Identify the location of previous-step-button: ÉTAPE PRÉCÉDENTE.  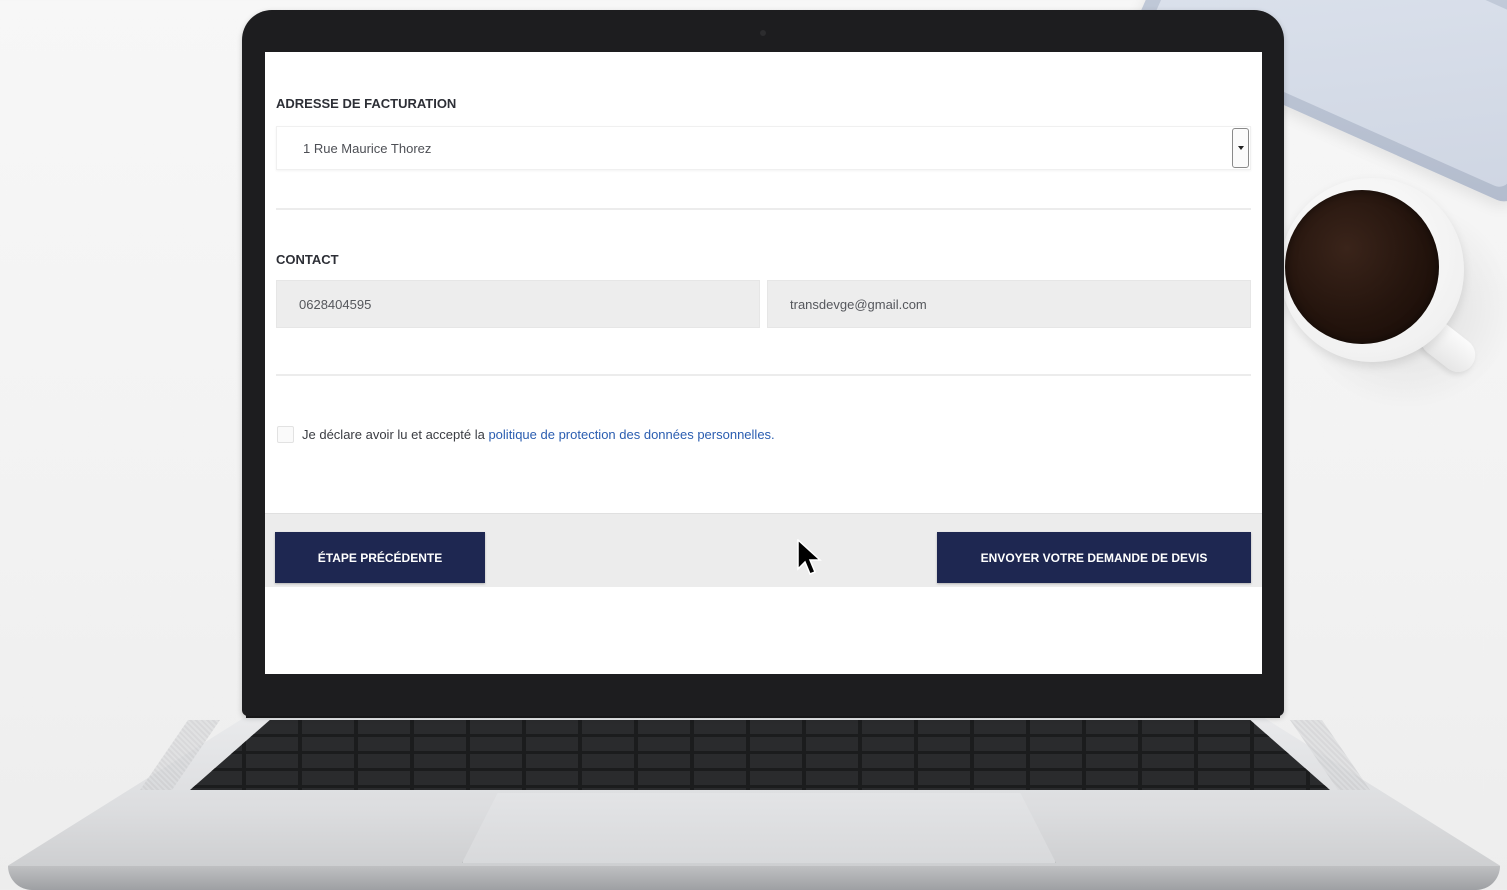
(380, 557).